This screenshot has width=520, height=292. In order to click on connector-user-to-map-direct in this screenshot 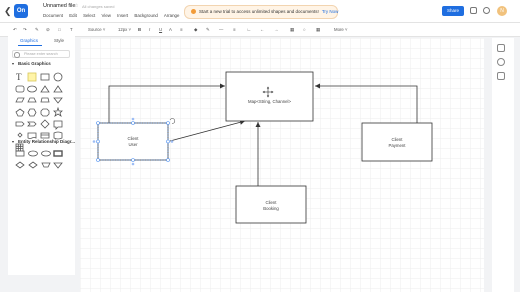, I will do `click(207, 130)`.